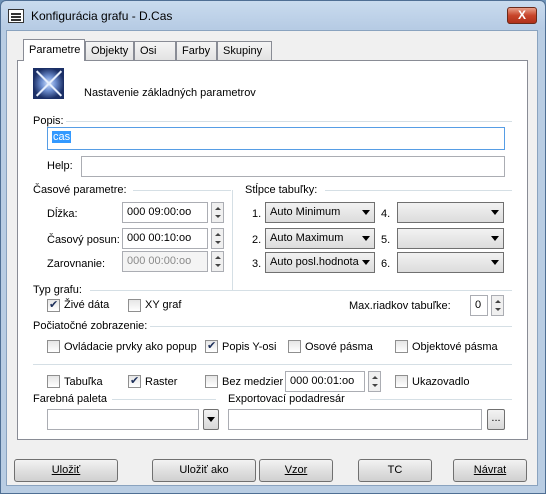 Image resolution: width=546 pixels, height=494 pixels. What do you see at coordinates (217, 261) in the screenshot?
I see `align-spinner` at bounding box center [217, 261].